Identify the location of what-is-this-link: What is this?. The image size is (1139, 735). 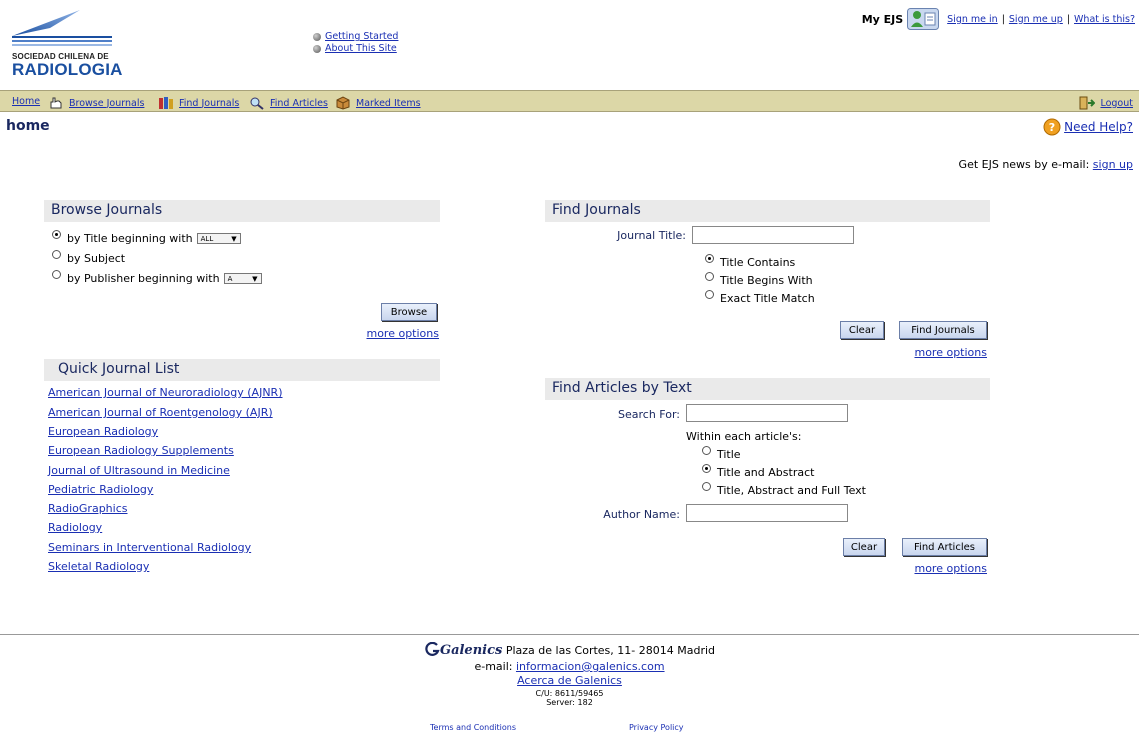
(1104, 19).